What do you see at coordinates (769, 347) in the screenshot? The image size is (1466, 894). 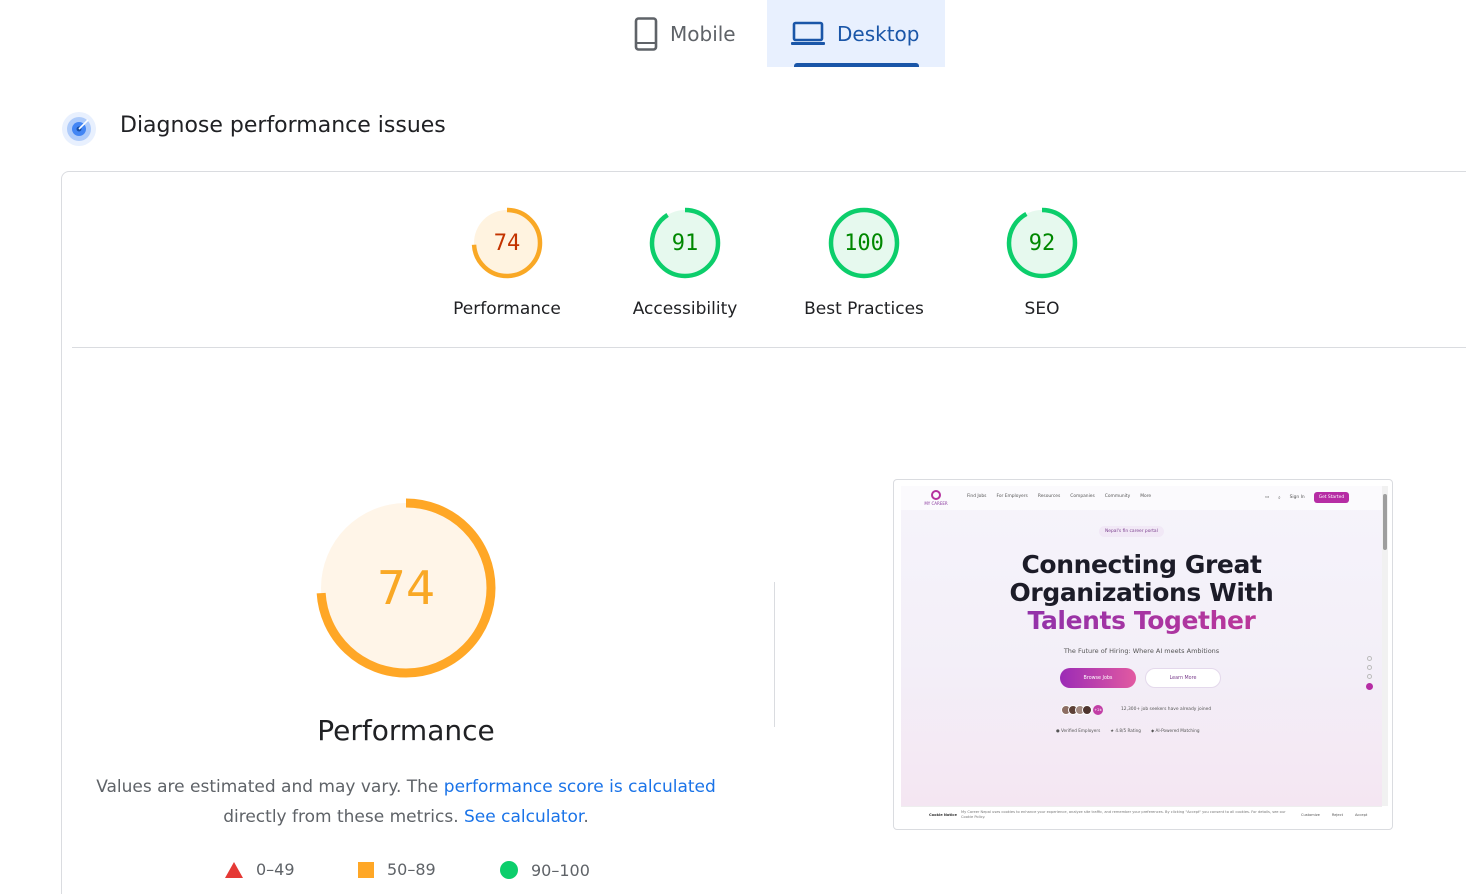 I see `card-divider` at bounding box center [769, 347].